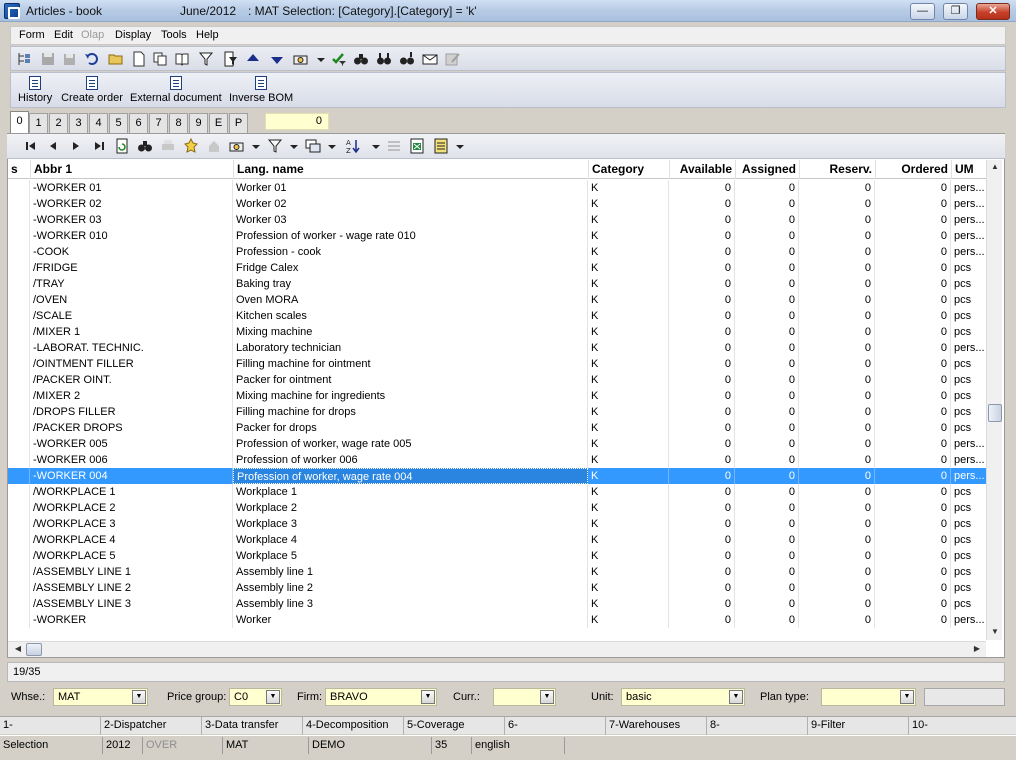 Image resolution: width=1016 pixels, height=760 pixels. Describe the element at coordinates (131, 380) in the screenshot. I see `cell-abbr1: /PACKER OINT.` at that location.